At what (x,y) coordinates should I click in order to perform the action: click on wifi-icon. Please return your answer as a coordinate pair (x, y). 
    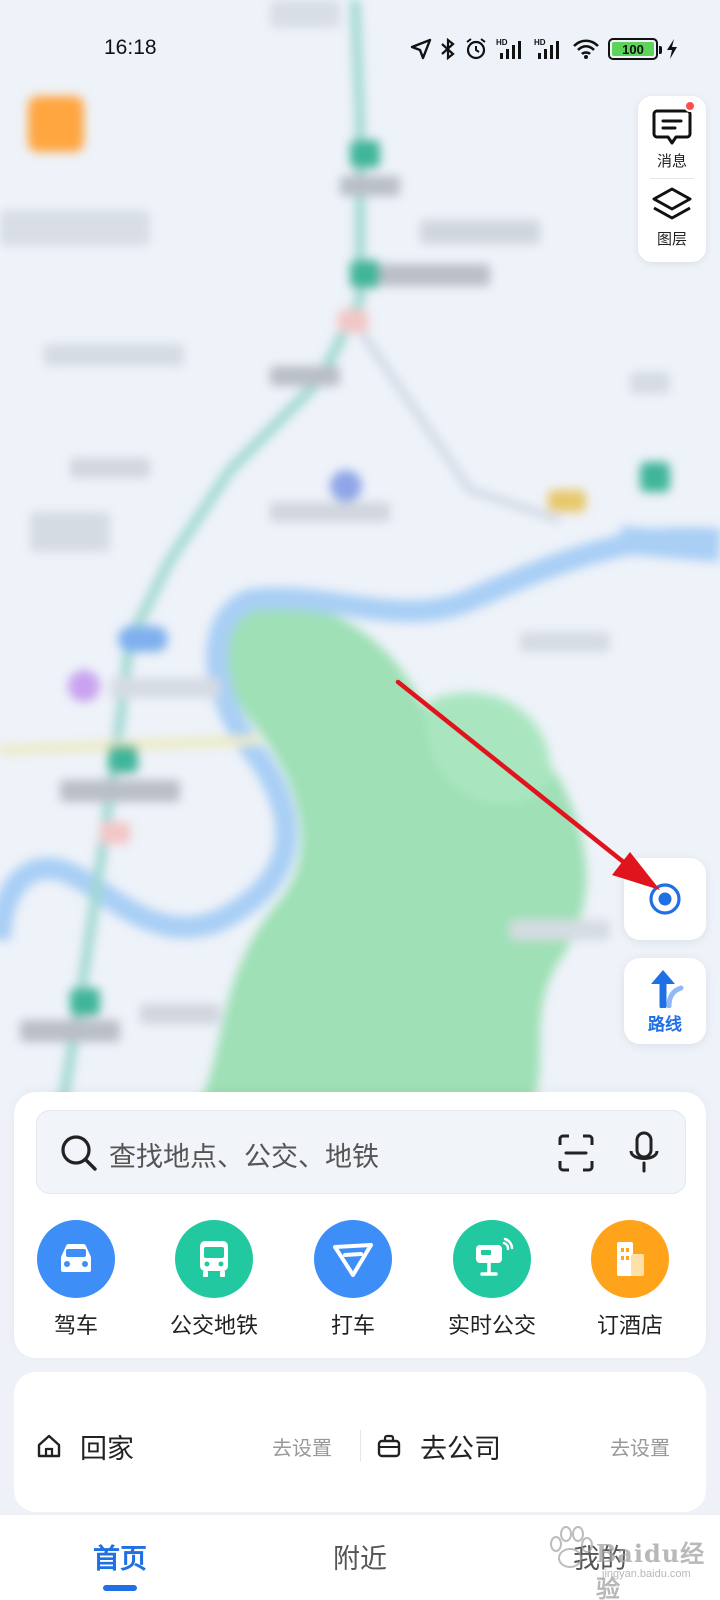
    Looking at the image, I should click on (586, 49).